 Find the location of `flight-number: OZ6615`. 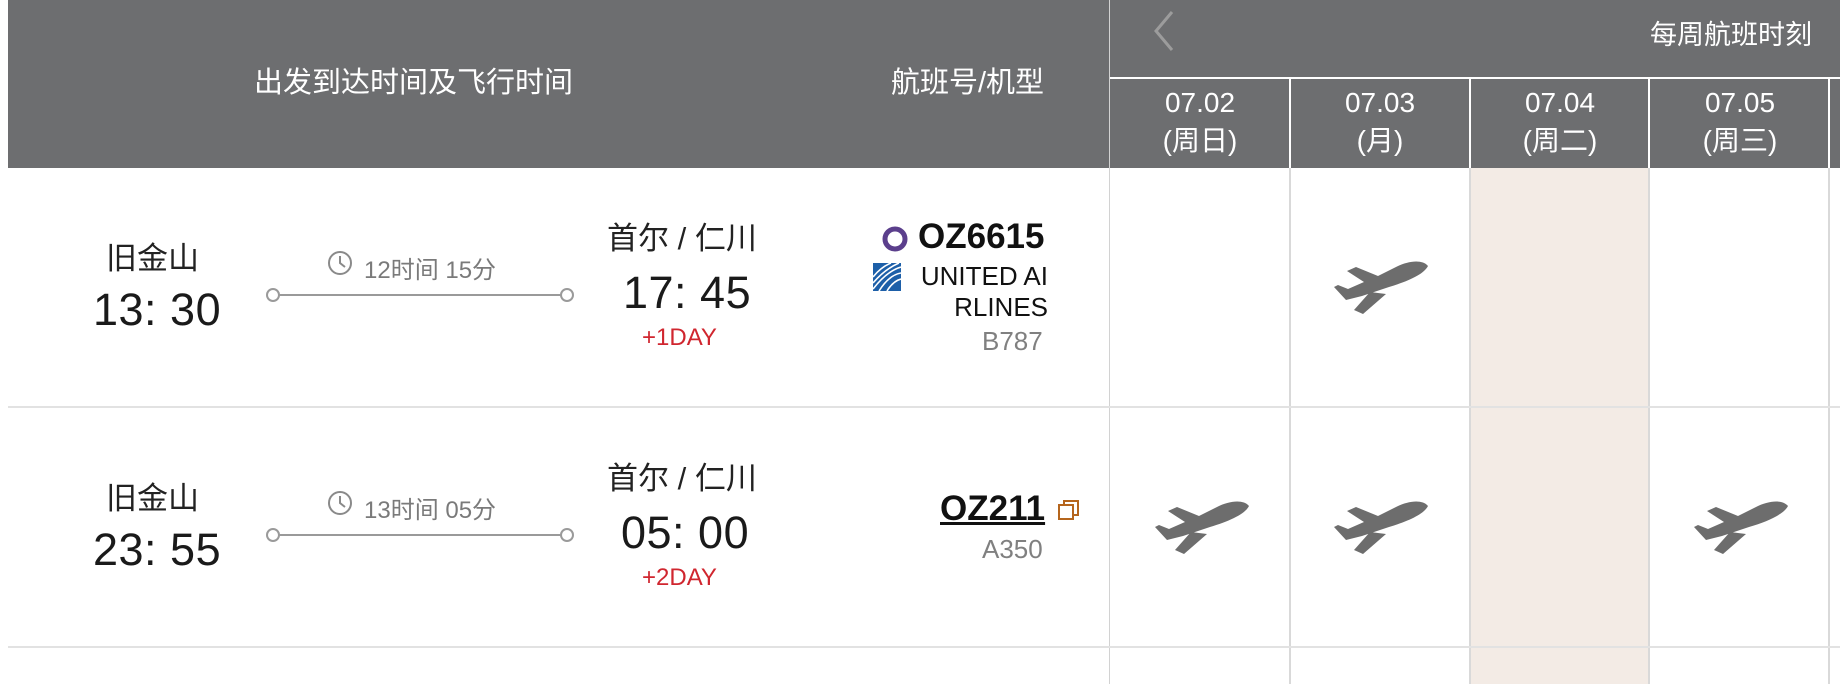

flight-number: OZ6615 is located at coordinates (981, 236).